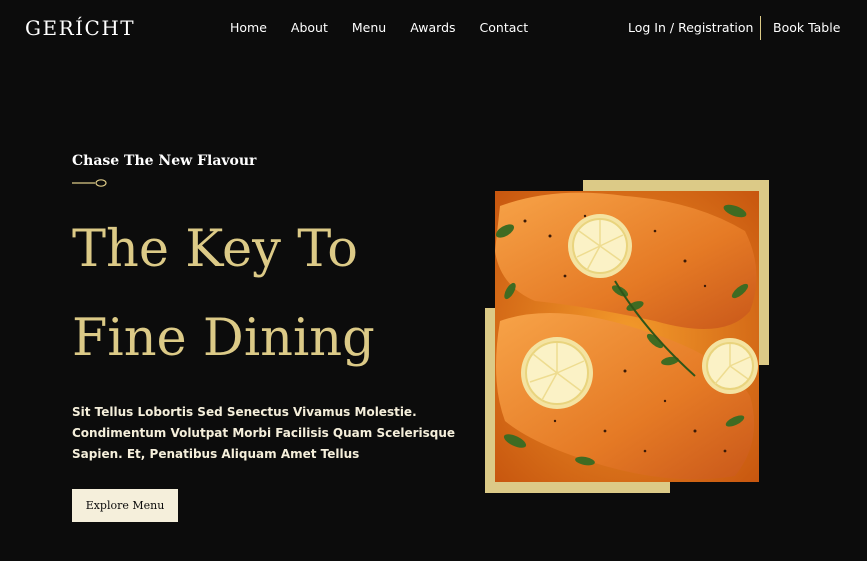 The height and width of the screenshot is (561, 867). What do you see at coordinates (504, 27) in the screenshot?
I see `nav-link-contact: Contact` at bounding box center [504, 27].